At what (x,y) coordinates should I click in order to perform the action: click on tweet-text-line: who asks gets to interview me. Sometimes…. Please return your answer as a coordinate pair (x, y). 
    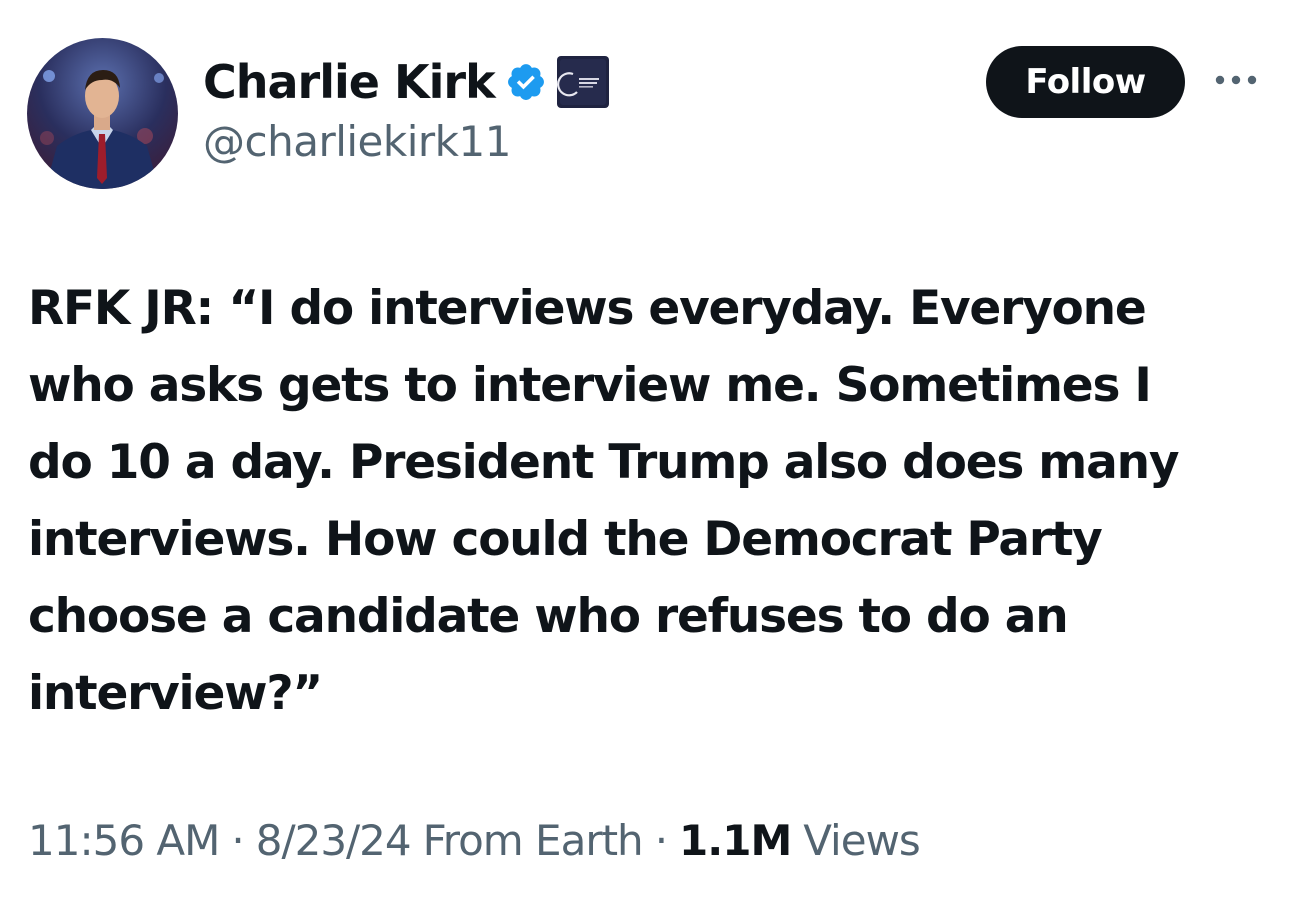
    Looking at the image, I should click on (590, 385).